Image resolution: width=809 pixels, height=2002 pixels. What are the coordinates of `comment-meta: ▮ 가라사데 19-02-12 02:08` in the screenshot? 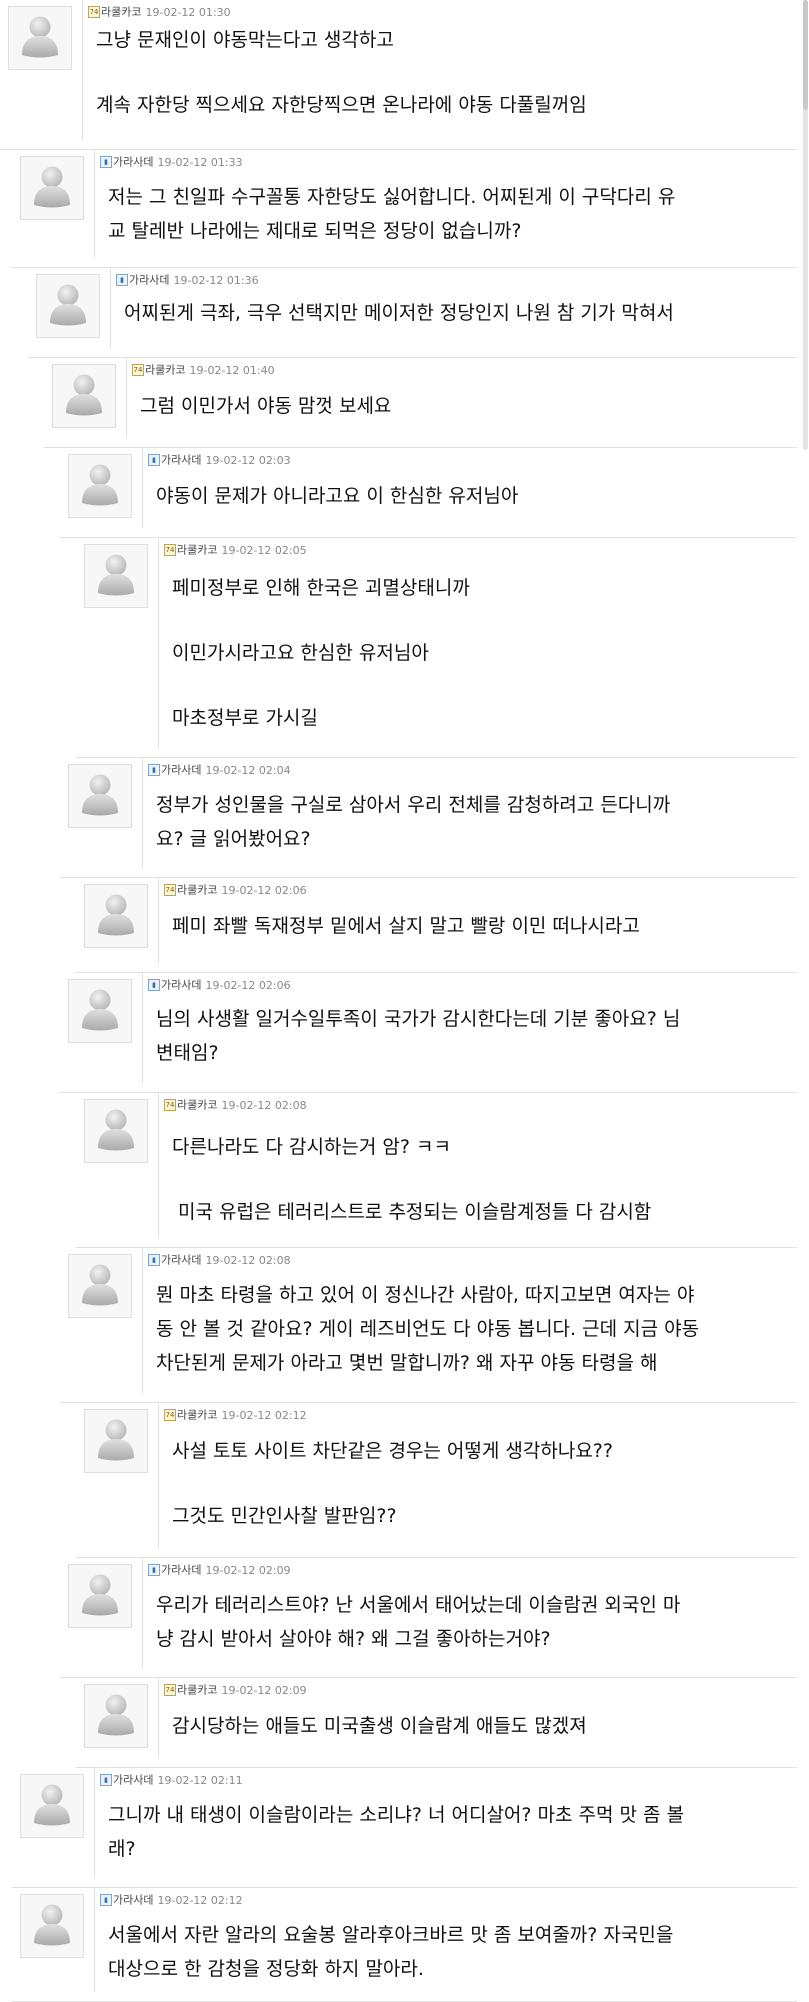 It's located at (219, 1259).